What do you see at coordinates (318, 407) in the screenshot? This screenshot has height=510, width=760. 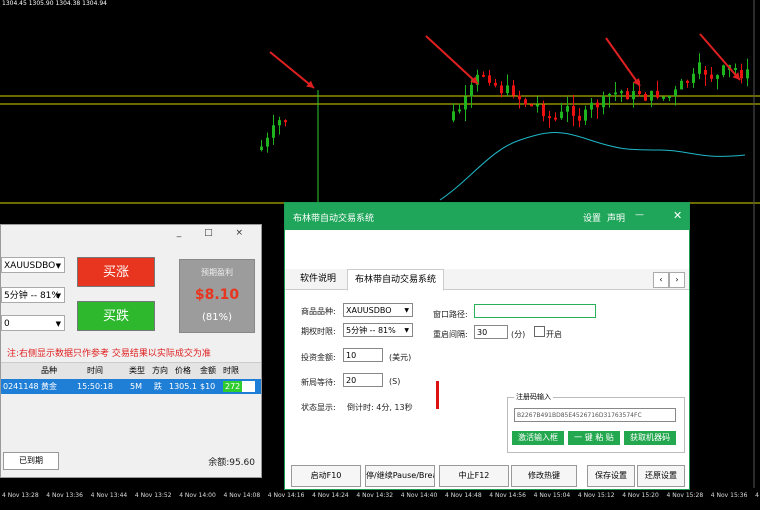 I see `status-label: 状态显示:` at bounding box center [318, 407].